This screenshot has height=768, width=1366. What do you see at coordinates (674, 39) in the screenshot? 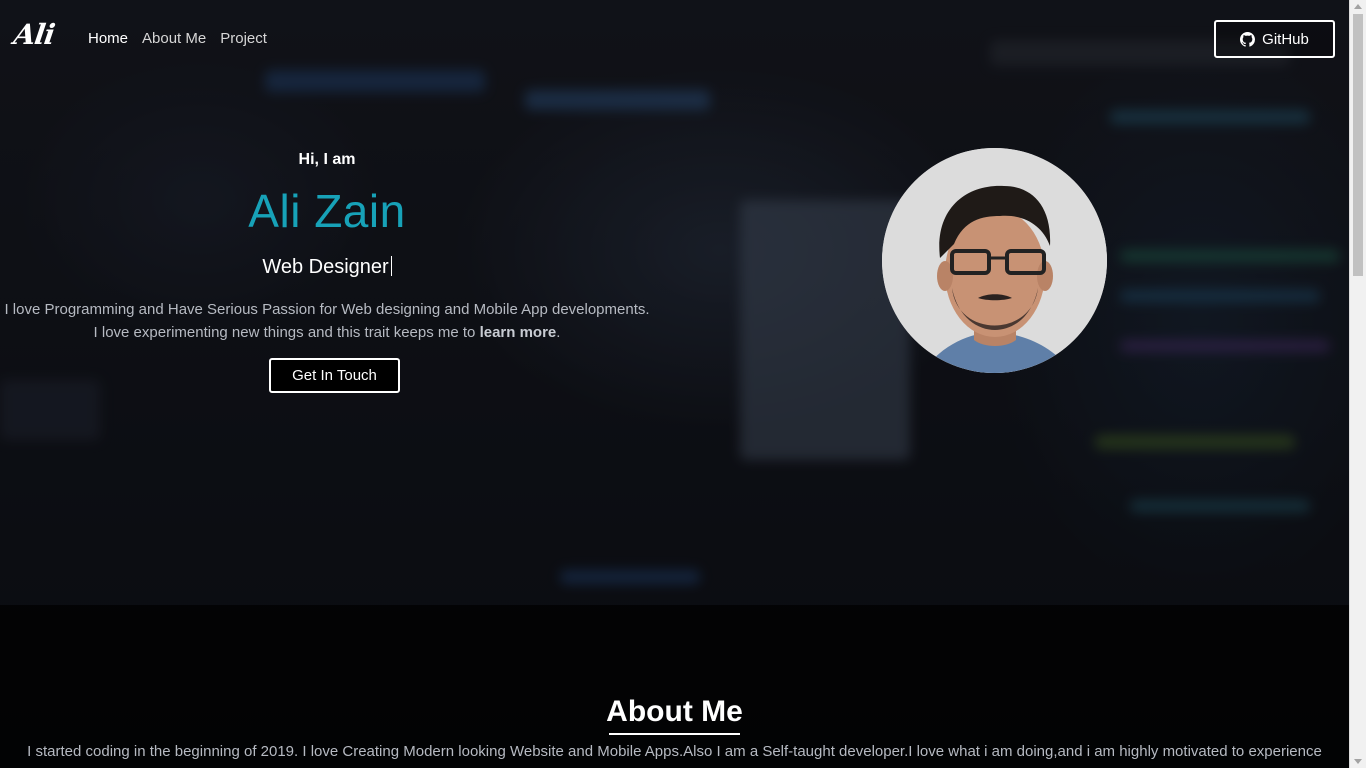
I see `navbar: Ali Home About Me Project GitHub` at bounding box center [674, 39].